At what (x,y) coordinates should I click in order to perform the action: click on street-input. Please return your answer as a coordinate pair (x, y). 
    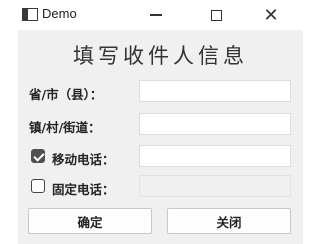
    Looking at the image, I should click on (215, 124).